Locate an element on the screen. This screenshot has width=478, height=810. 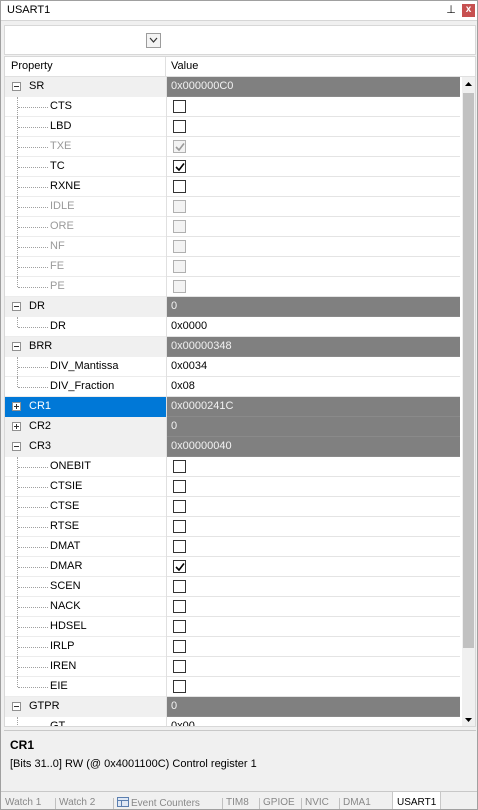
field-row-div_fraction: DIV_Fraction 0x08 is located at coordinates (232, 387).